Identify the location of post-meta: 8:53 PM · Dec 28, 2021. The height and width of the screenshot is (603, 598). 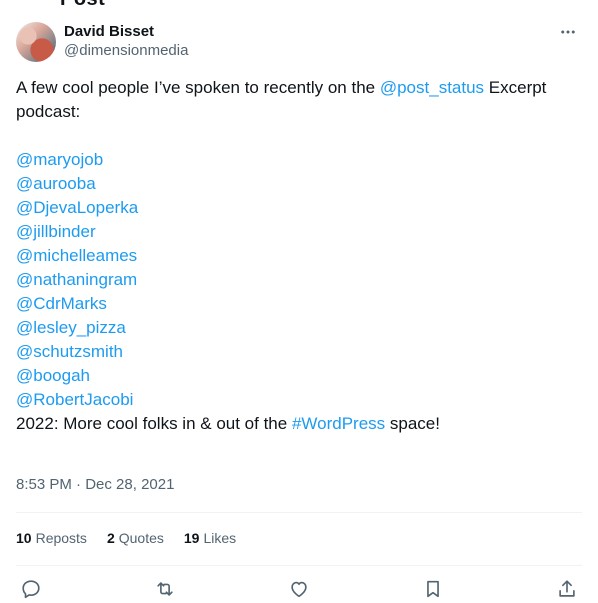
(95, 485).